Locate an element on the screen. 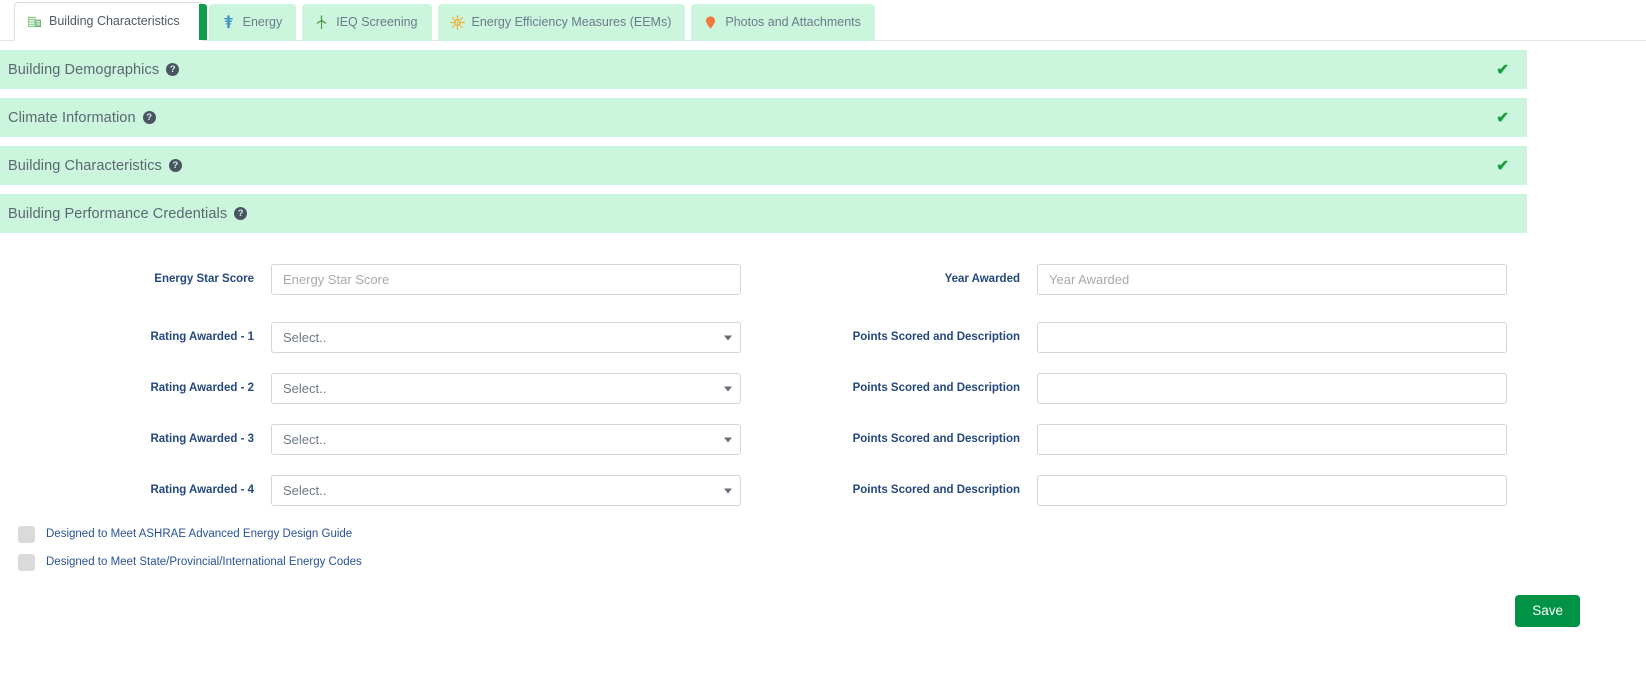  checkbox-energy-codes is located at coordinates (26, 562).